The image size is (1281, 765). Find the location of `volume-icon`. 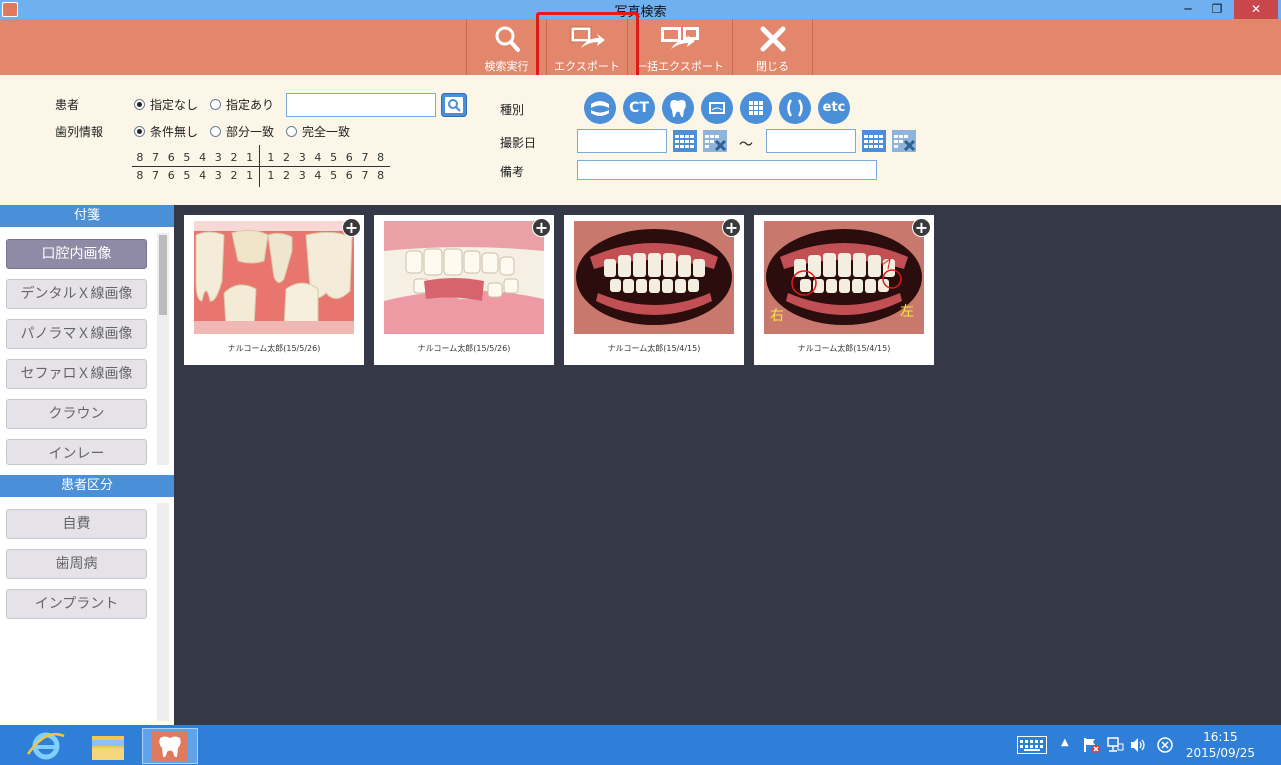

volume-icon is located at coordinates (1138, 750).